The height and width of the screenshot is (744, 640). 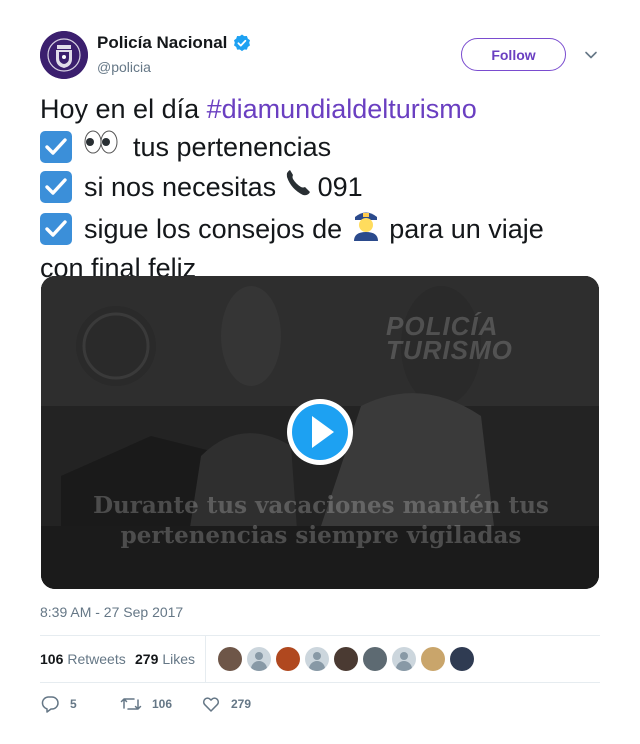 I want to click on likers-avatars, so click(x=346, y=659).